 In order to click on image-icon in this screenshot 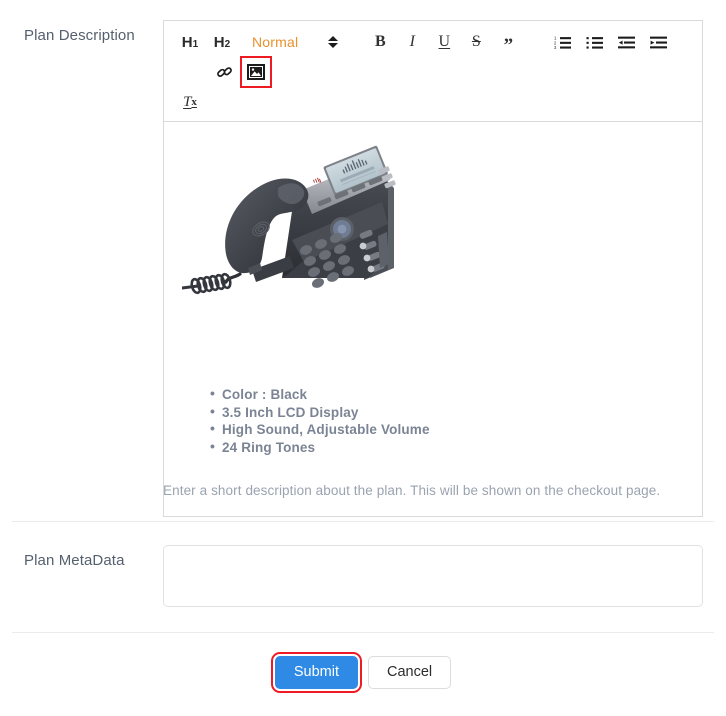, I will do `click(256, 72)`.